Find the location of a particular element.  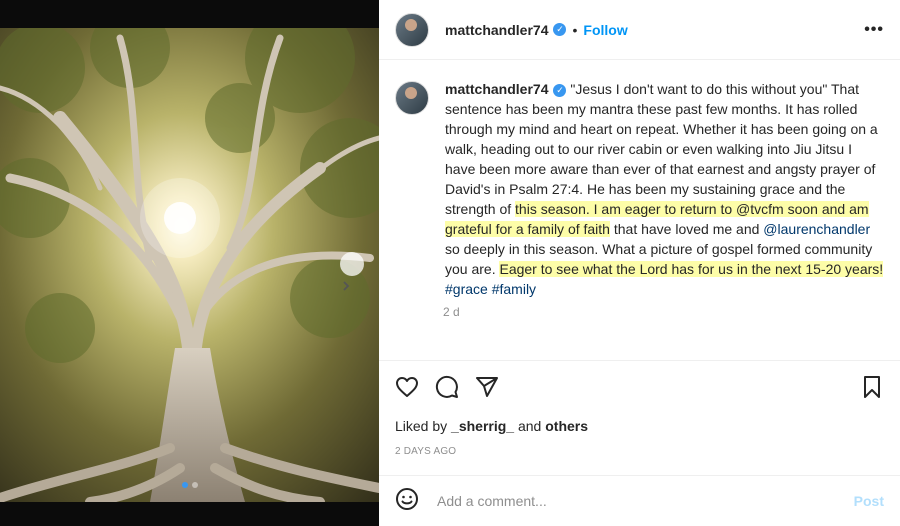

comment-button is located at coordinates (447, 389).